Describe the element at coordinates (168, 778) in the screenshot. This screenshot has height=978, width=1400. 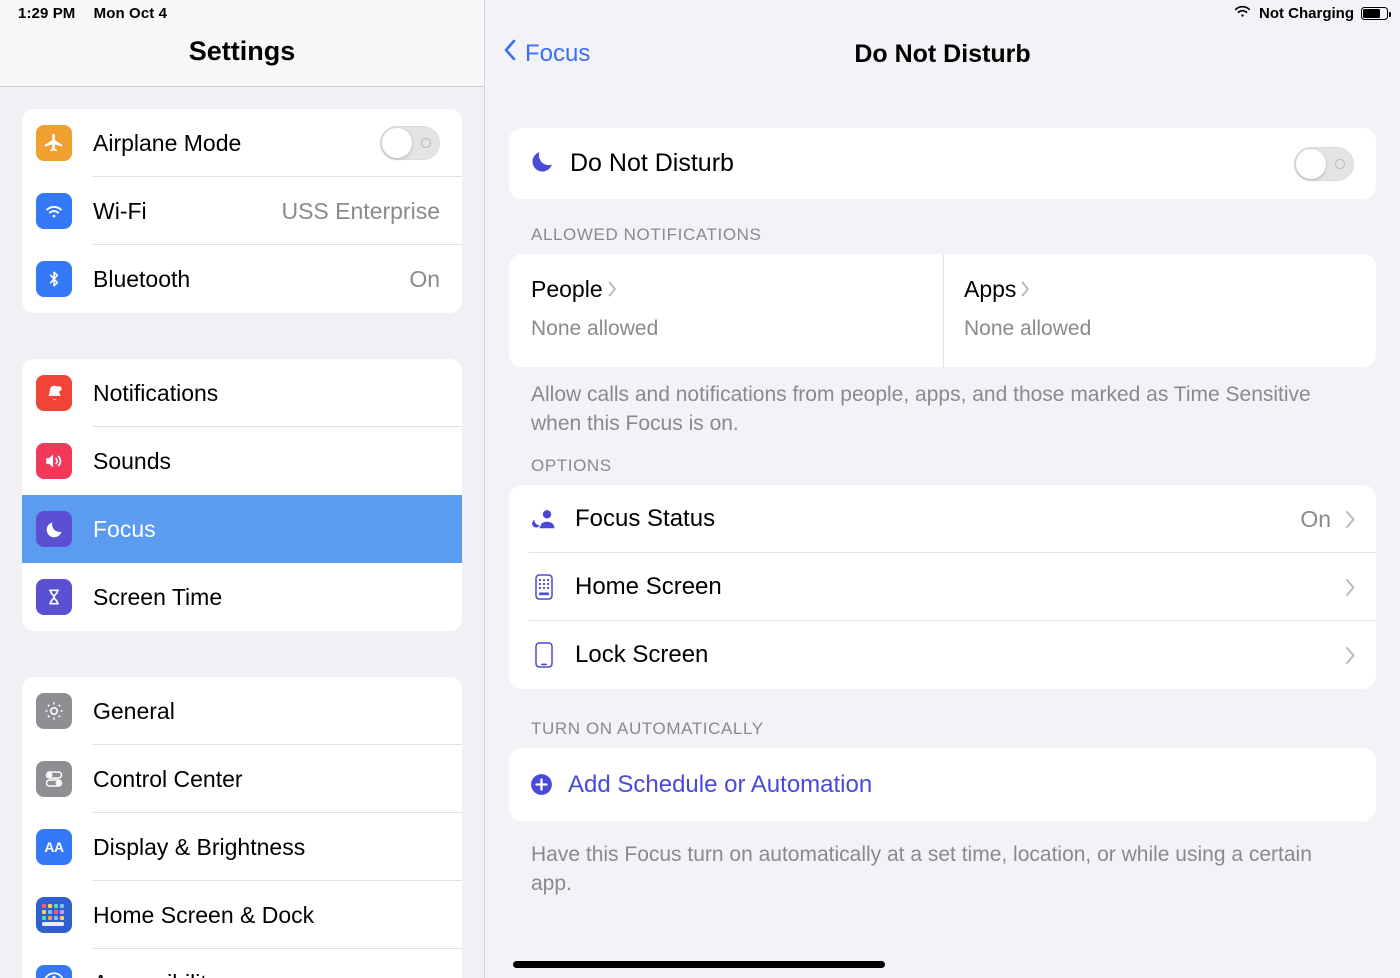
I see `sidebar-item-label: Control Center` at that location.